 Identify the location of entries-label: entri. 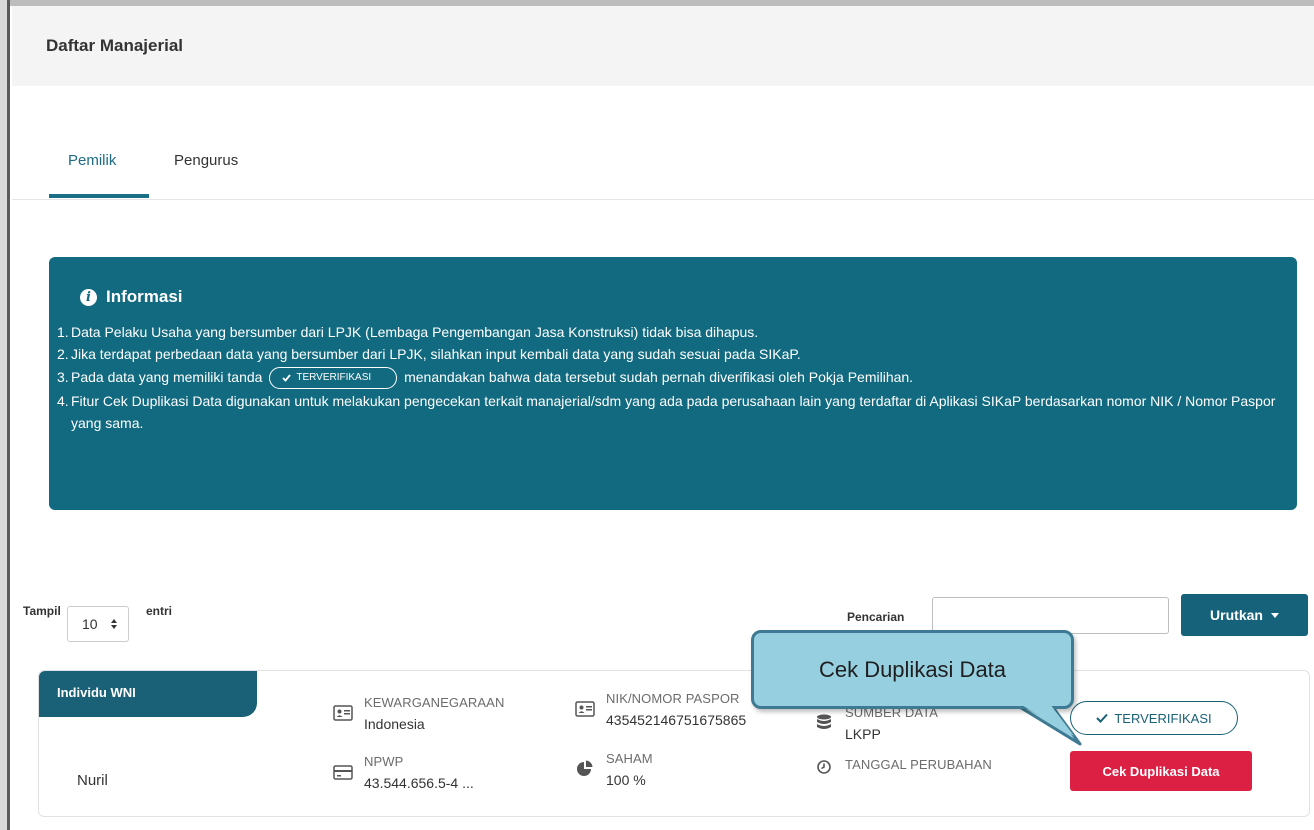
(159, 611).